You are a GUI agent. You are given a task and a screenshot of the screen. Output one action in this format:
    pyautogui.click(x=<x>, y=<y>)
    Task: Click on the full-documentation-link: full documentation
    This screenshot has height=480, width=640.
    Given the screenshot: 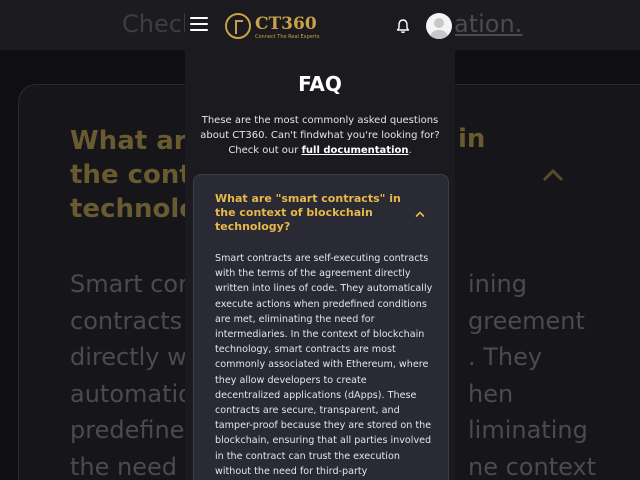 What is the action you would take?
    pyautogui.click(x=355, y=150)
    